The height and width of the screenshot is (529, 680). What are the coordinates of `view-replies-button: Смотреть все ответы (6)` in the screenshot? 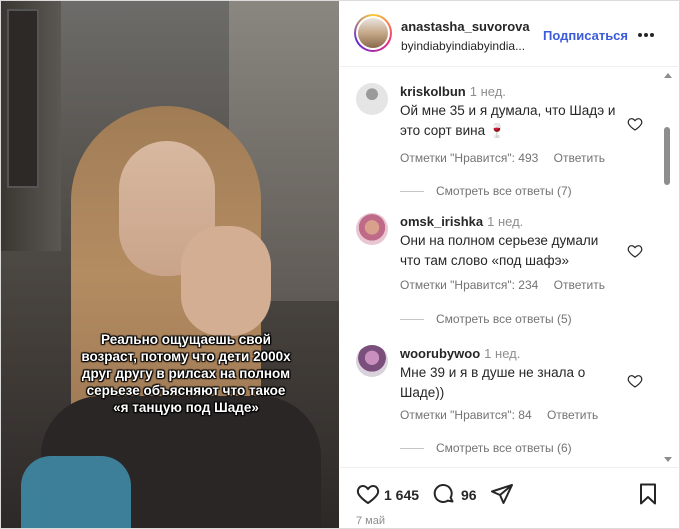 It's located at (486, 448).